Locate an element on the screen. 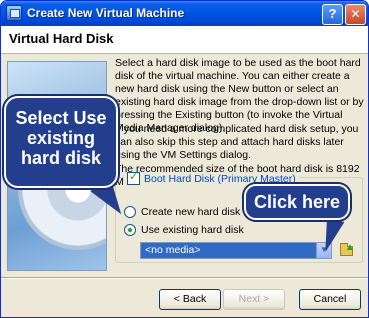  page-title: Virtual Hard Disk is located at coordinates (61, 38).